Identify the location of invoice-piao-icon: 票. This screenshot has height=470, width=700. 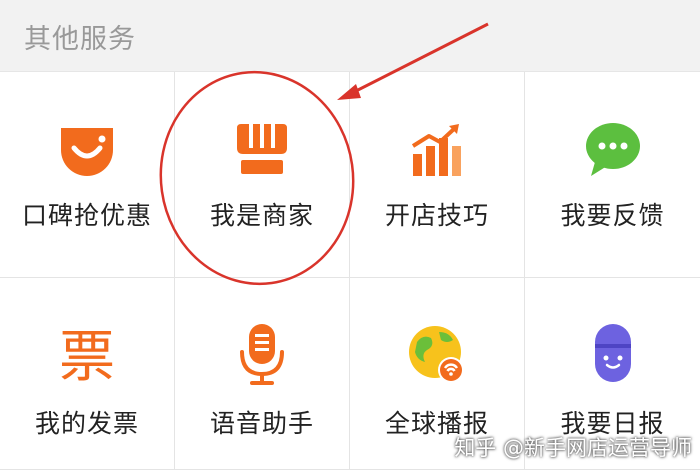
(87, 356).